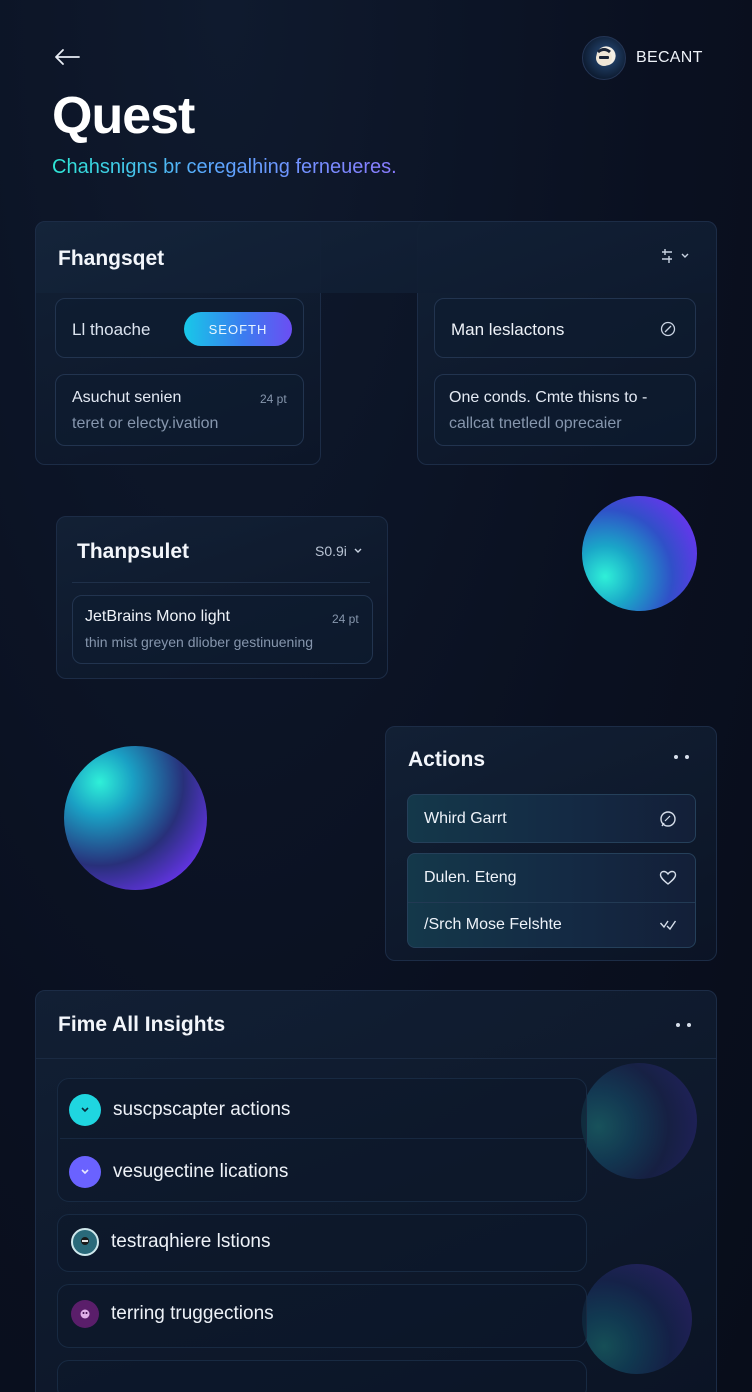 This screenshot has width=752, height=1392. Describe the element at coordinates (551, 818) in the screenshot. I see `action-item: Whird Garrt` at that location.